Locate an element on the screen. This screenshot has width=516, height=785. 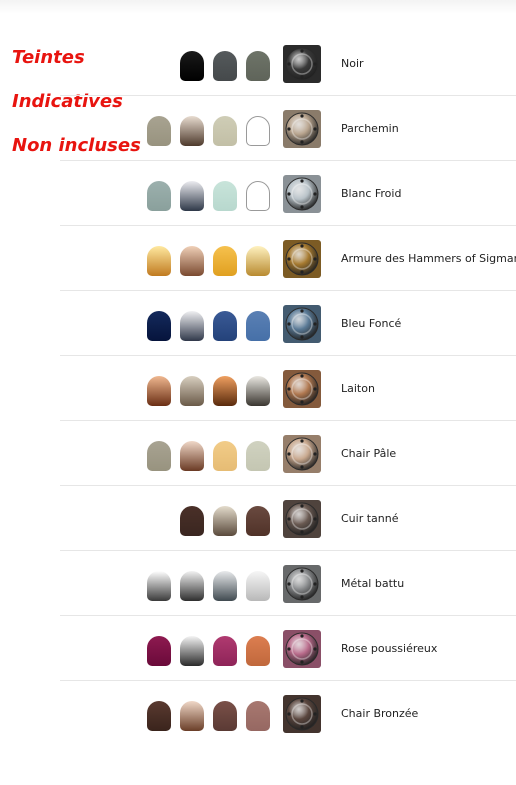
paint-scheme-name: Parchemin is located at coordinates (370, 128).